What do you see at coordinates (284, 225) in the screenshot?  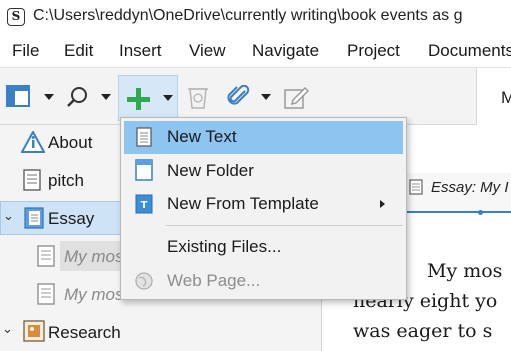 I see `menu-separator` at bounding box center [284, 225].